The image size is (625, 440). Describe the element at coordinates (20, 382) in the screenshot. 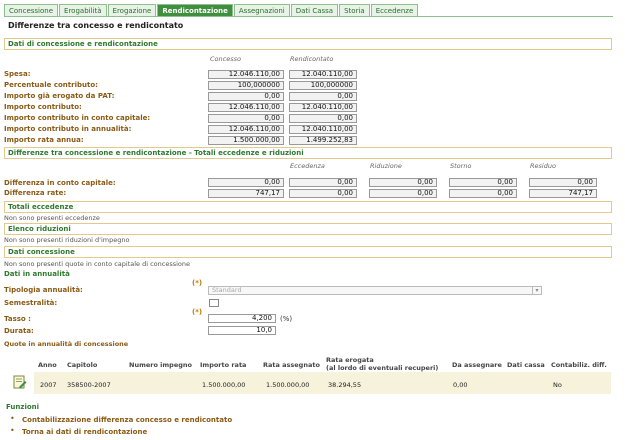

I see `edit-document-icon` at that location.